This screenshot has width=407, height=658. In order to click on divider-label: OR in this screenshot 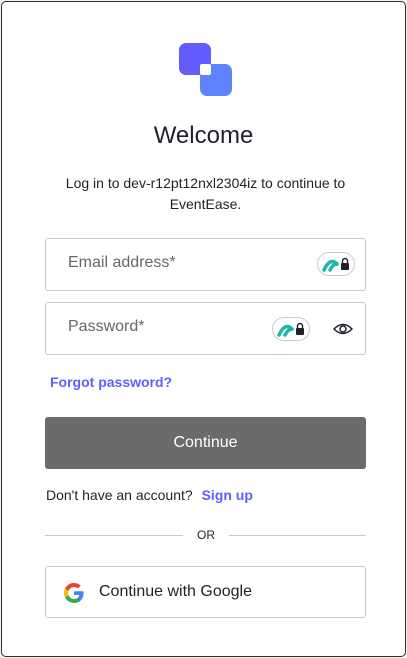, I will do `click(206, 535)`.